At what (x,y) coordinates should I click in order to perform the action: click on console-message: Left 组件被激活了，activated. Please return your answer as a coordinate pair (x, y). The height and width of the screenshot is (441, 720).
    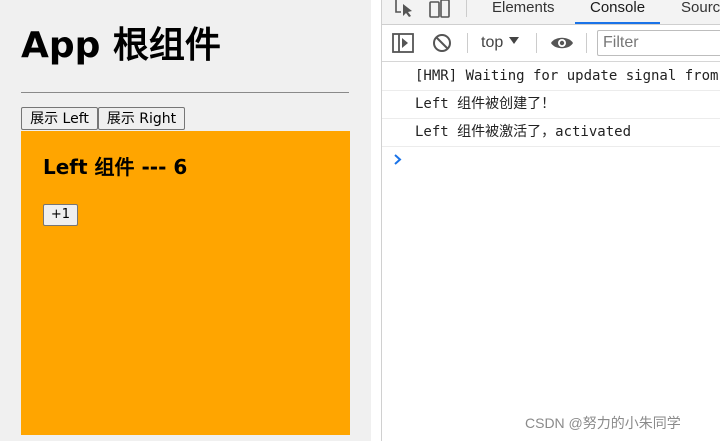
    Looking at the image, I should click on (551, 133).